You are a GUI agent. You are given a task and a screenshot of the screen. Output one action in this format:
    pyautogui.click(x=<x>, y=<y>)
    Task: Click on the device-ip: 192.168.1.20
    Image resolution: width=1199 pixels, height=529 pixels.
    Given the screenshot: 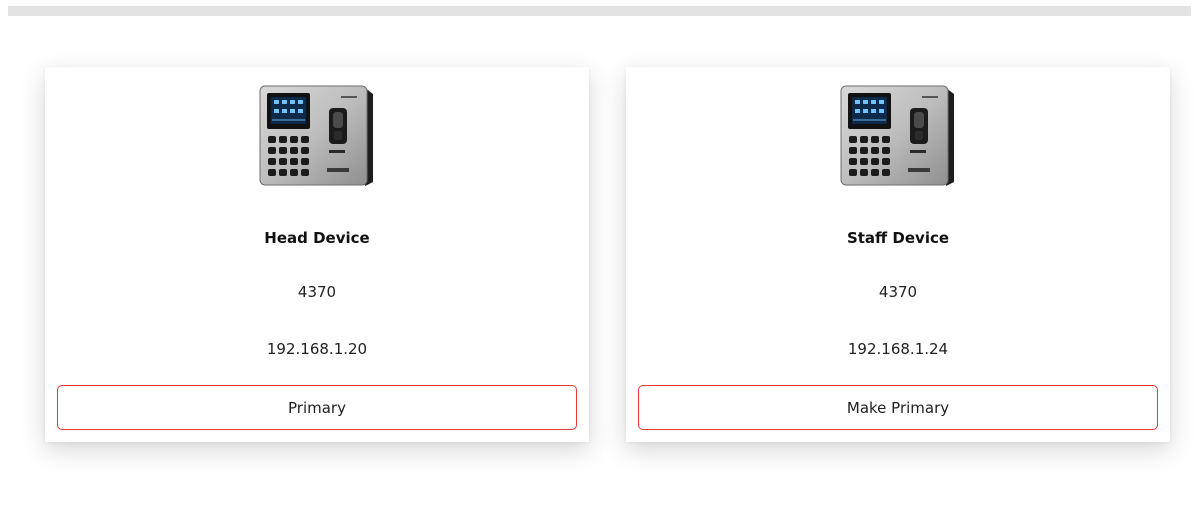 What is the action you would take?
    pyautogui.click(x=317, y=349)
    